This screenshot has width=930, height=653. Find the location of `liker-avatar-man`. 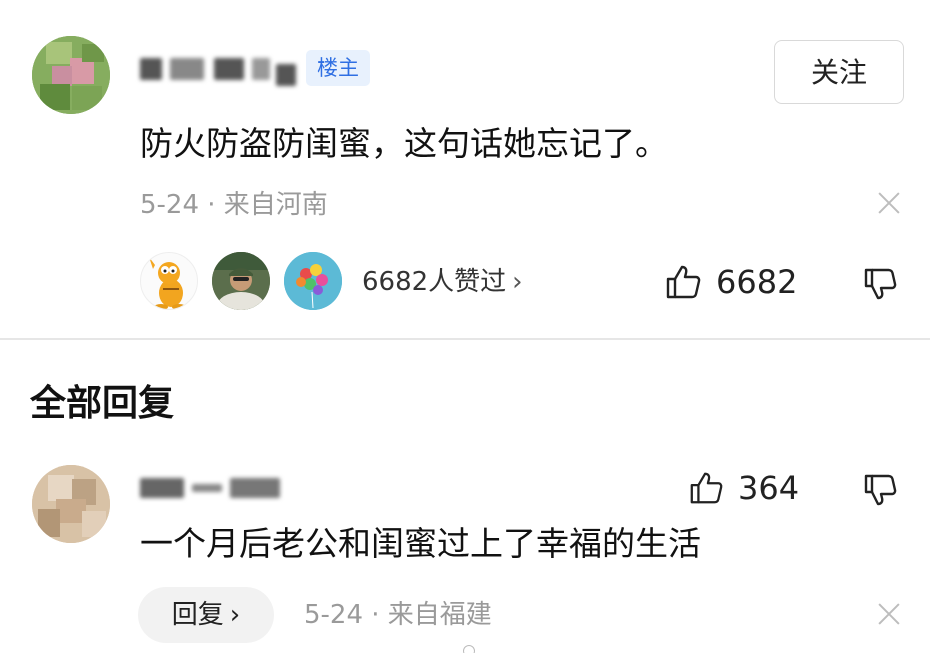

liker-avatar-man is located at coordinates (241, 281).